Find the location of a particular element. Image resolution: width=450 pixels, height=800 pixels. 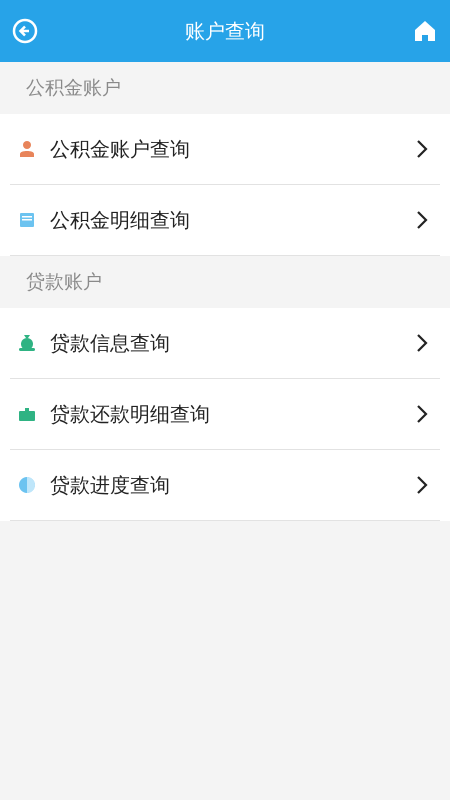

menu-item: 贷款还款明细查询 is located at coordinates (225, 414).